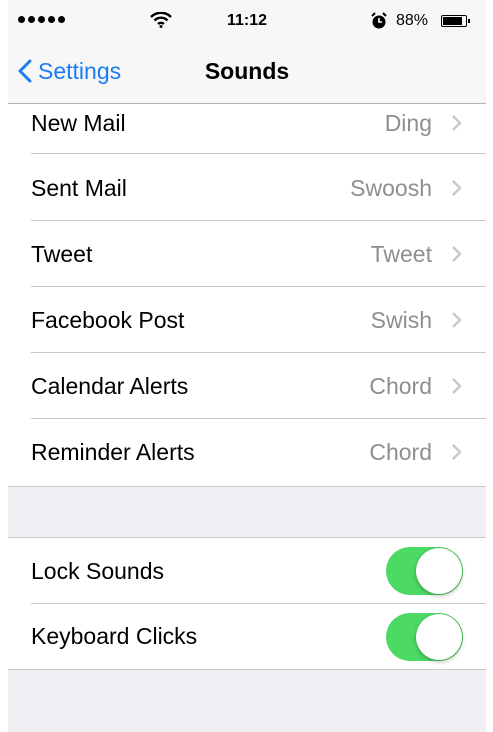 This screenshot has width=493, height=732. What do you see at coordinates (247, 123) in the screenshot?
I see `list-item-new-mail: New Mail Ding` at bounding box center [247, 123].